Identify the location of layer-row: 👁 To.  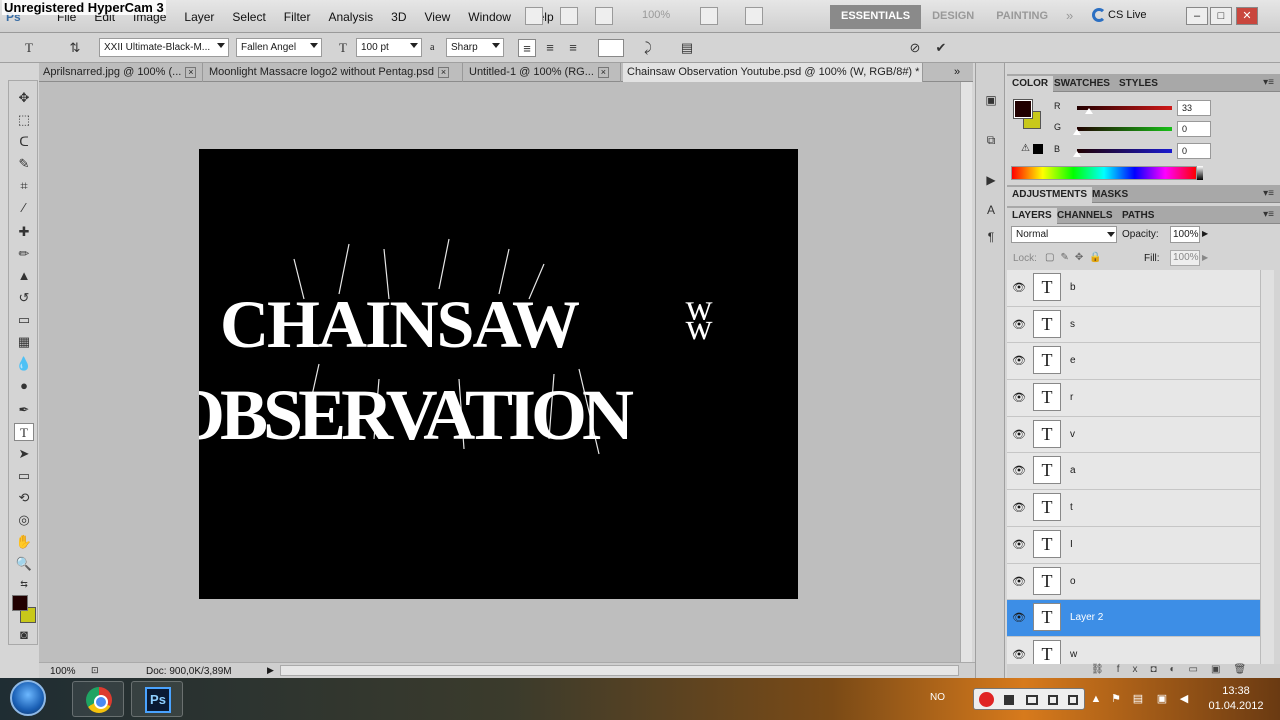
(1133, 582).